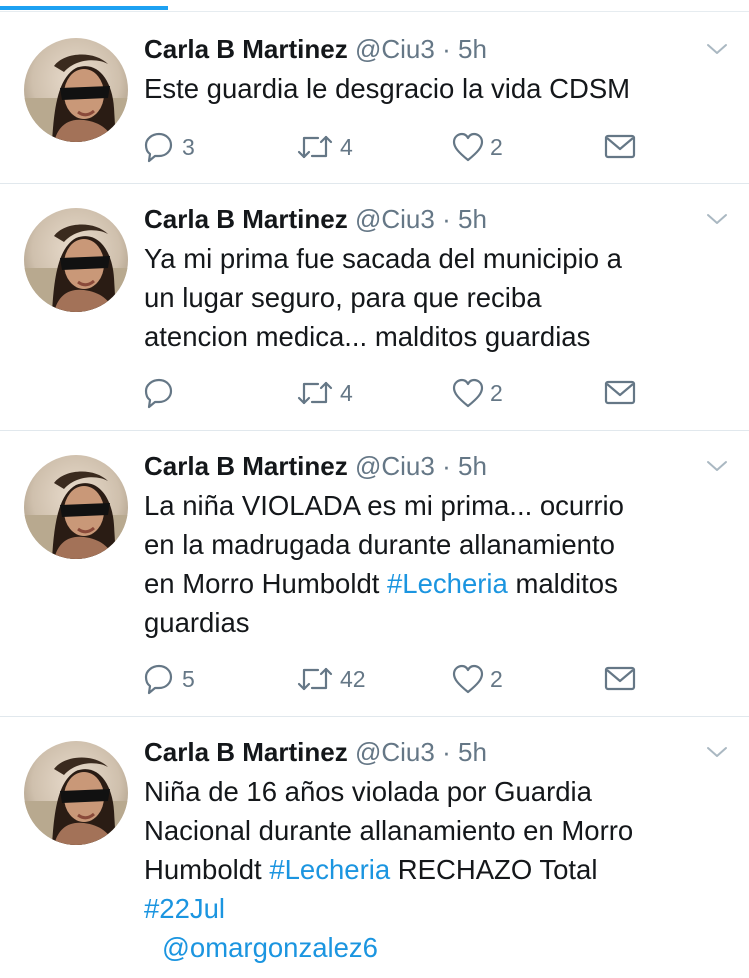 The height and width of the screenshot is (978, 749). I want to click on reply-button: 3, so click(169, 147).